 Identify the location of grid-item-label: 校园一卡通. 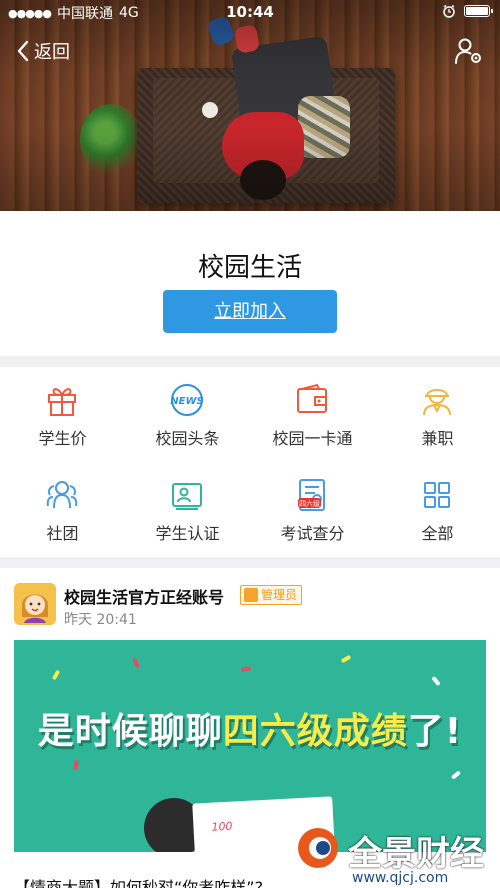
(312, 438).